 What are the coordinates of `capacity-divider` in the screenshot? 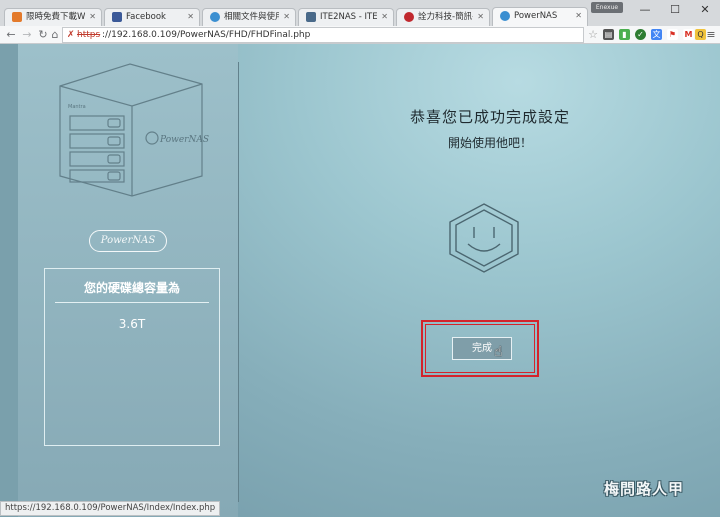 It's located at (132, 302).